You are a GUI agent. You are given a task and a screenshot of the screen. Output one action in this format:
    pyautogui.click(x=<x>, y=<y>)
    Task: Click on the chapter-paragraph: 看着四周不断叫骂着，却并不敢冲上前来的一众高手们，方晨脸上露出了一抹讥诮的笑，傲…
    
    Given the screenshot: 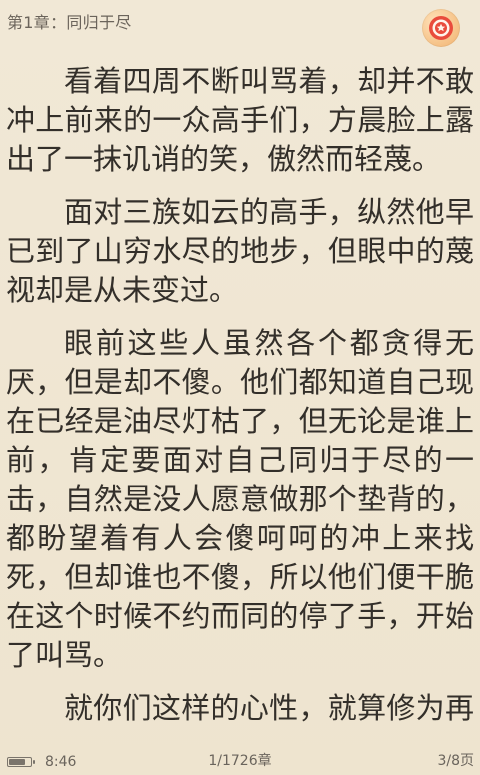 What is the action you would take?
    pyautogui.click(x=240, y=120)
    